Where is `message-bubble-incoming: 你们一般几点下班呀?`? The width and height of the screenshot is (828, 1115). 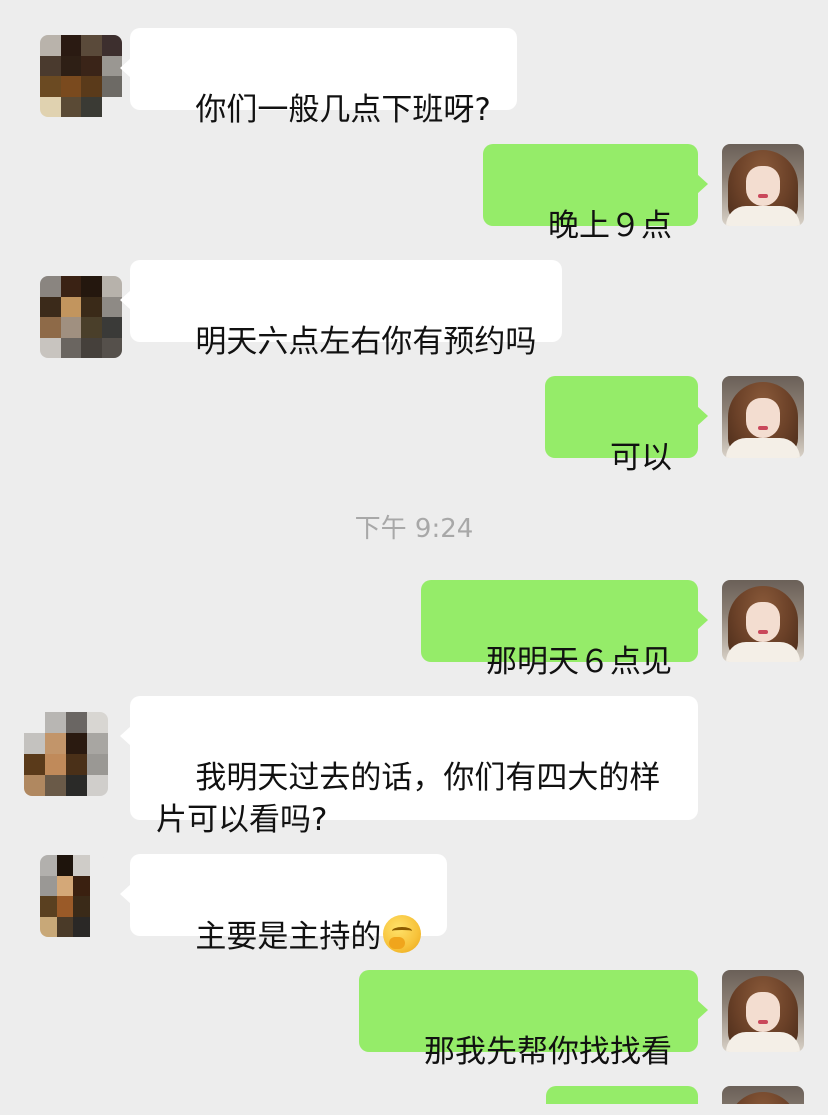
message-bubble-incoming: 你们一般几点下班呀? is located at coordinates (318, 78).